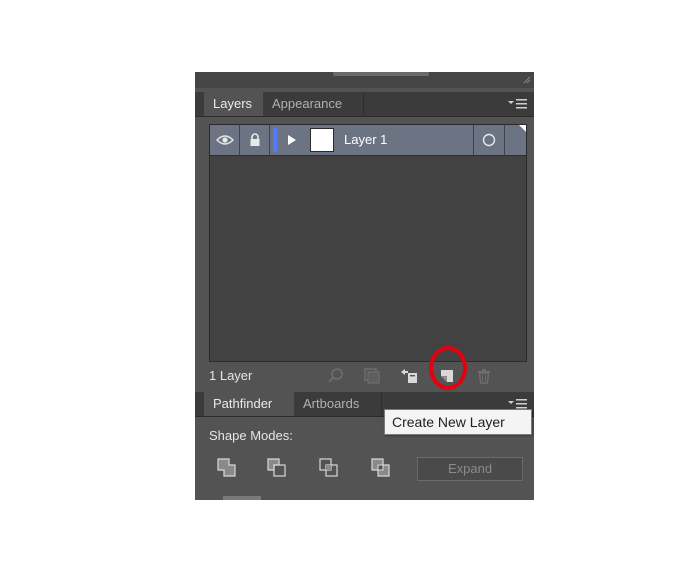 The height and width of the screenshot is (587, 700). I want to click on lock-icon, so click(254, 139).